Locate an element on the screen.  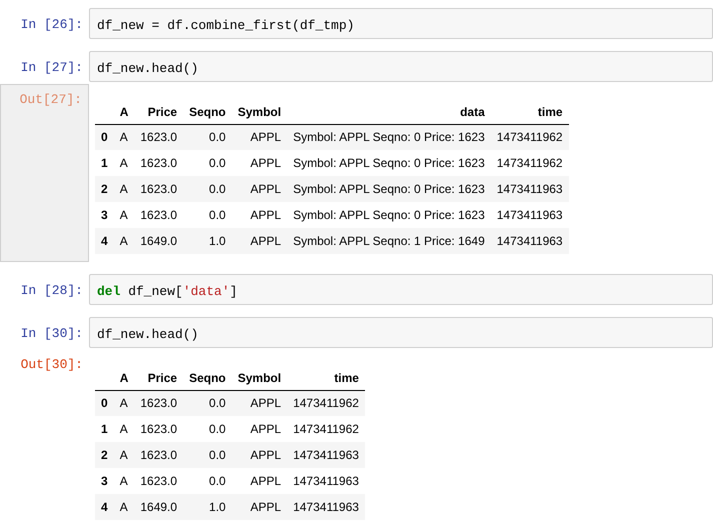
output-prompt: Out[30]: is located at coordinates (52, 365).